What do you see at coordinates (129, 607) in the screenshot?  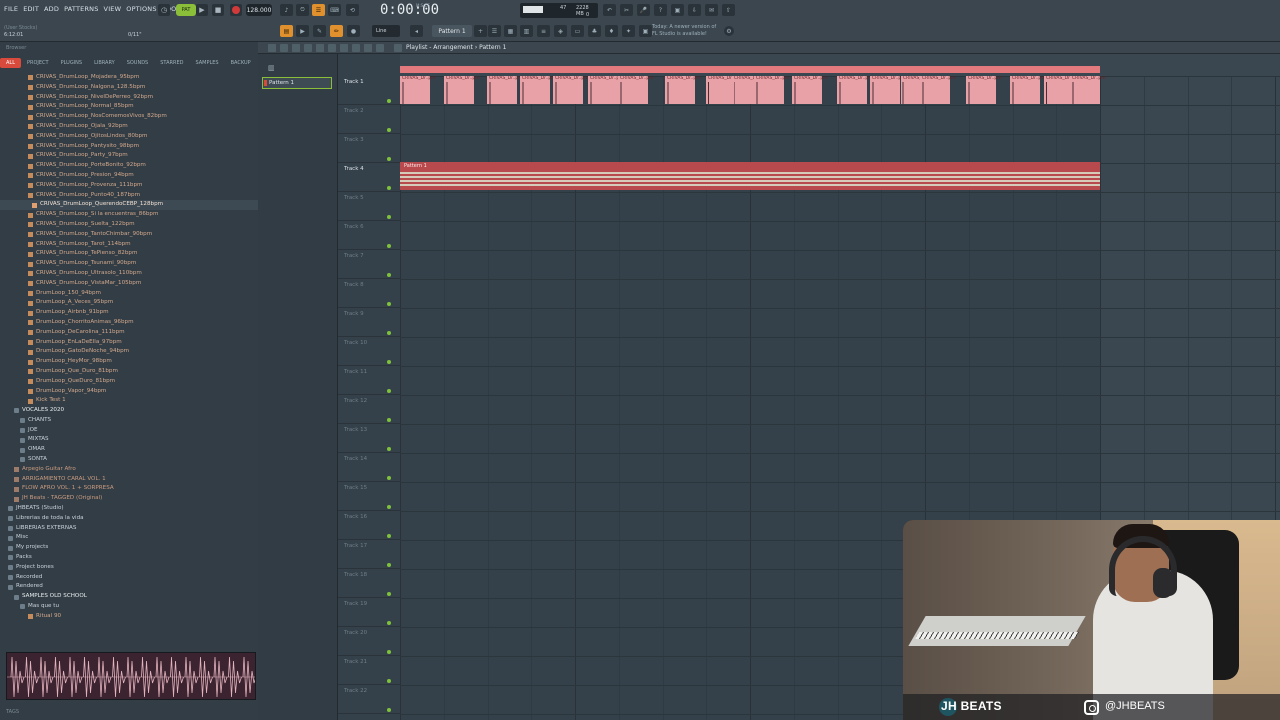 I see `browser-folder: Mas que tu` at bounding box center [129, 607].